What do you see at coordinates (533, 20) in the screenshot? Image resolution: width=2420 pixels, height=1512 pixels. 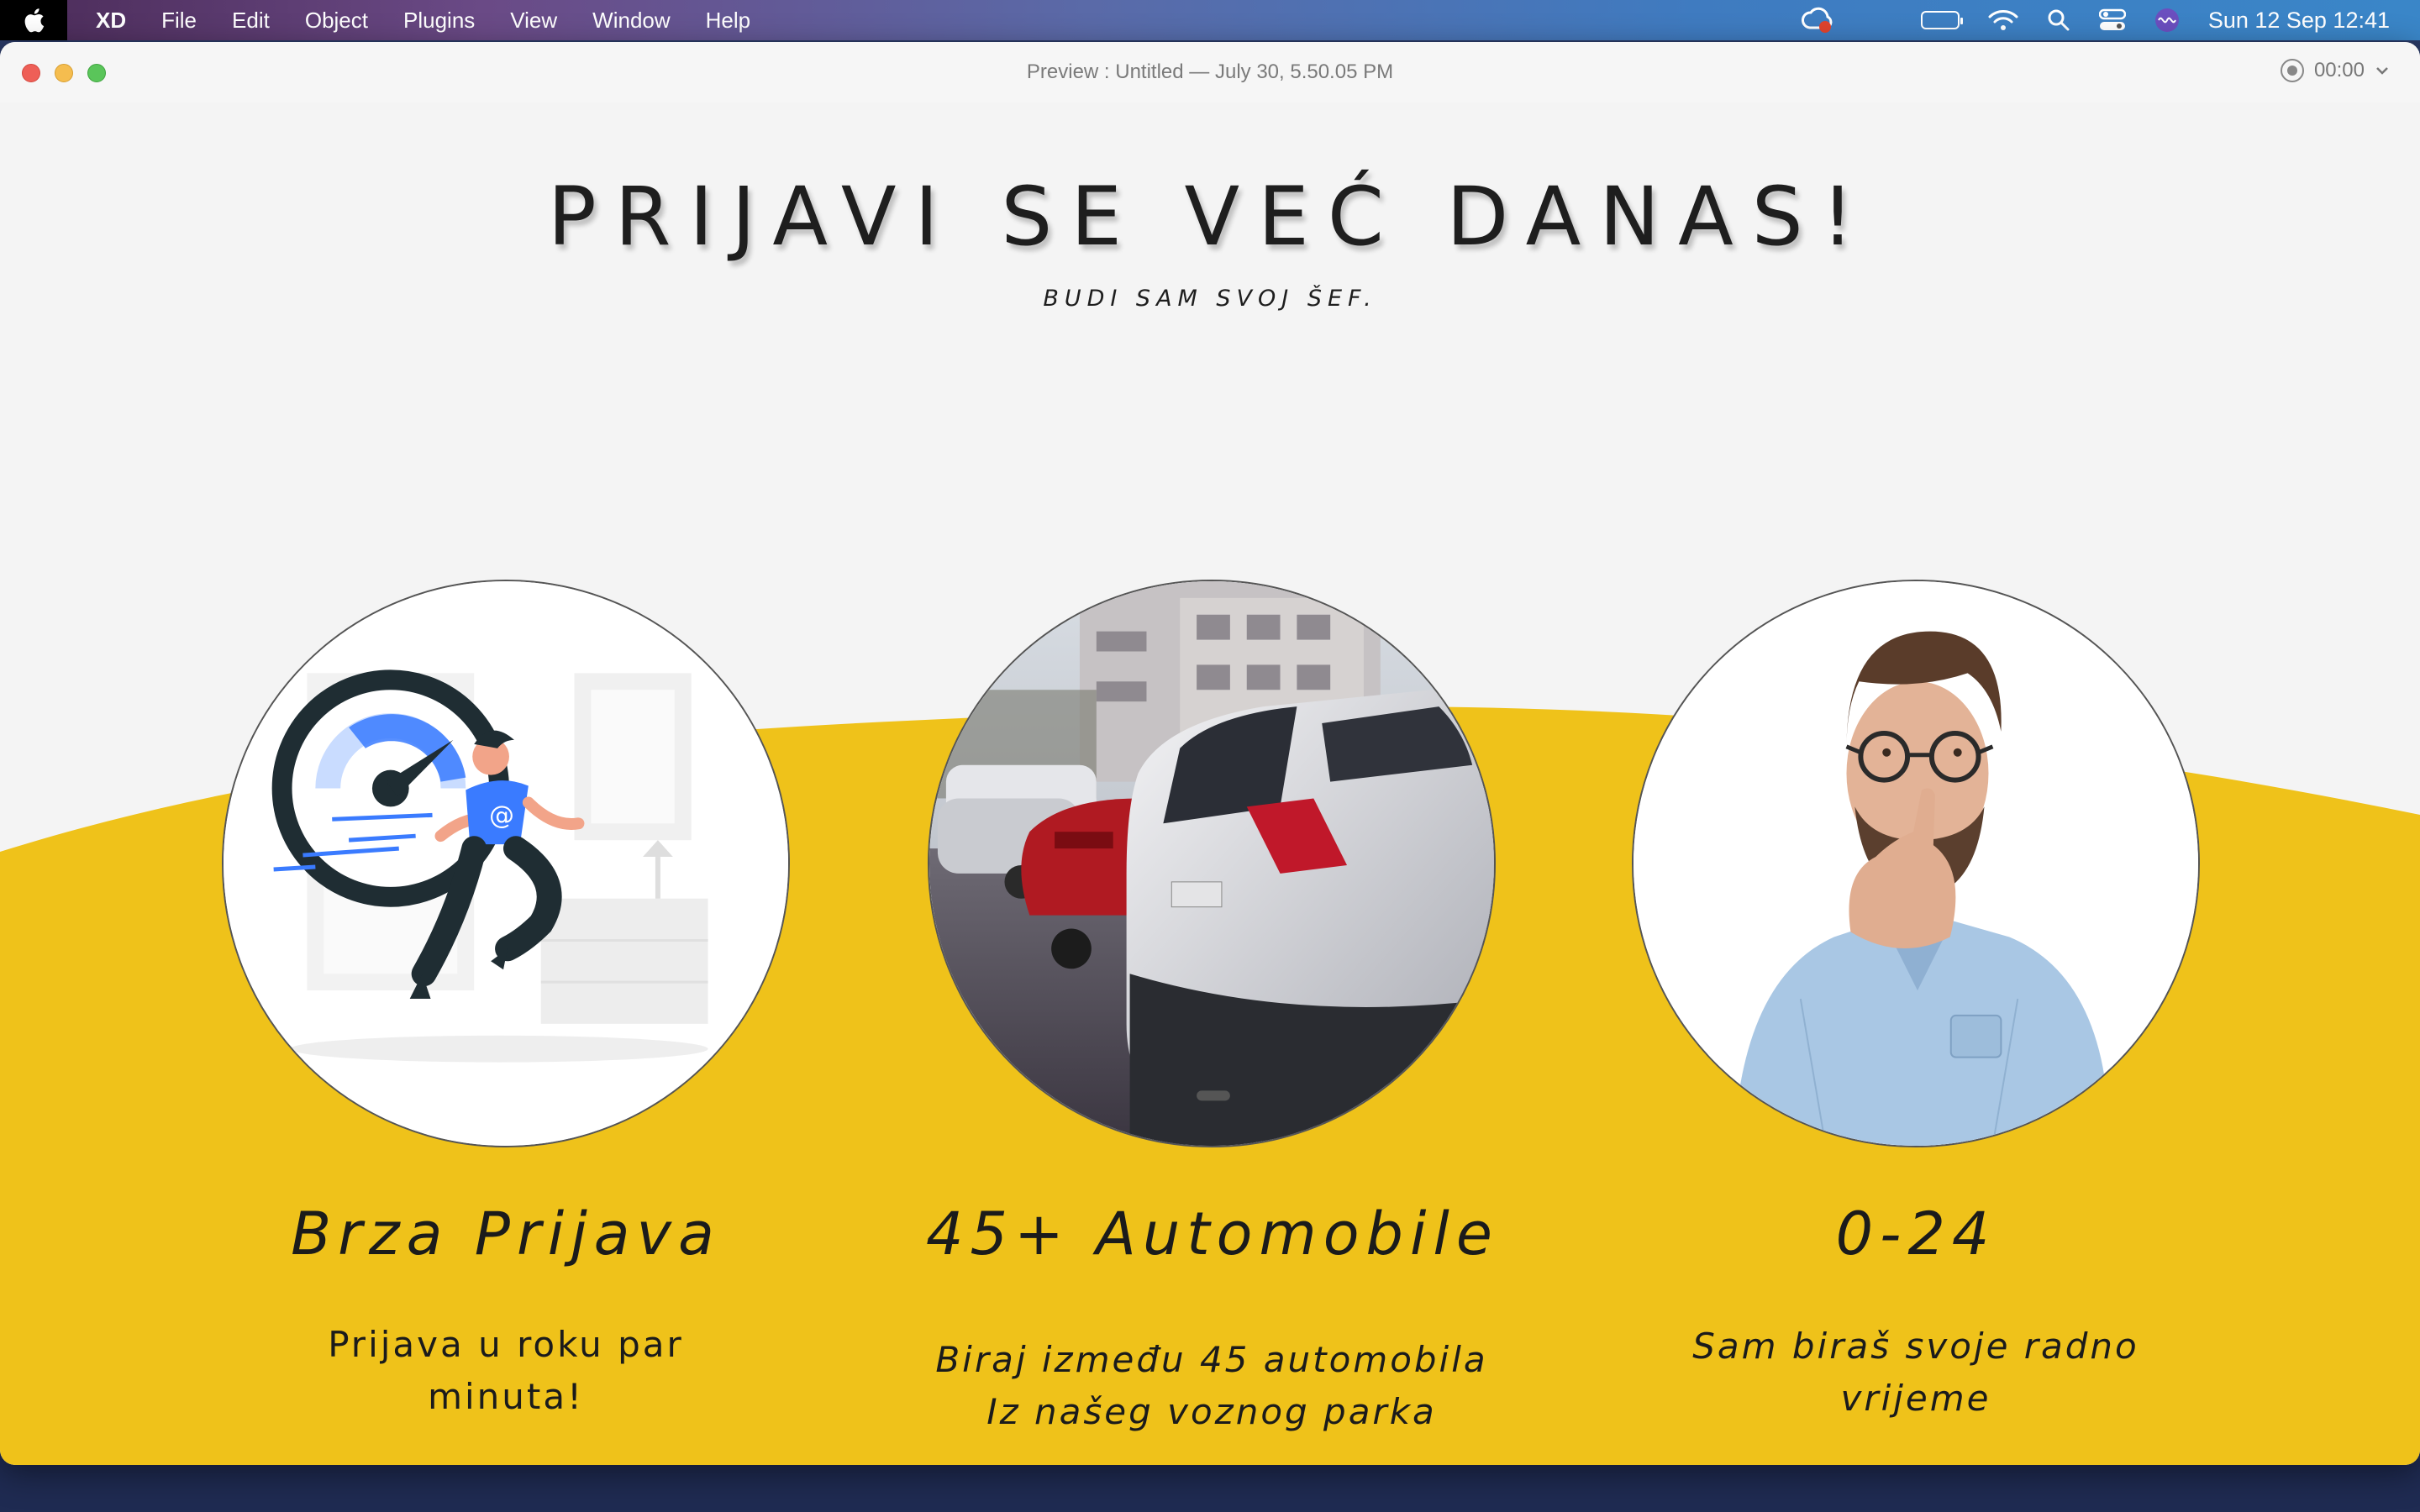 I see `menu-view: View` at bounding box center [533, 20].